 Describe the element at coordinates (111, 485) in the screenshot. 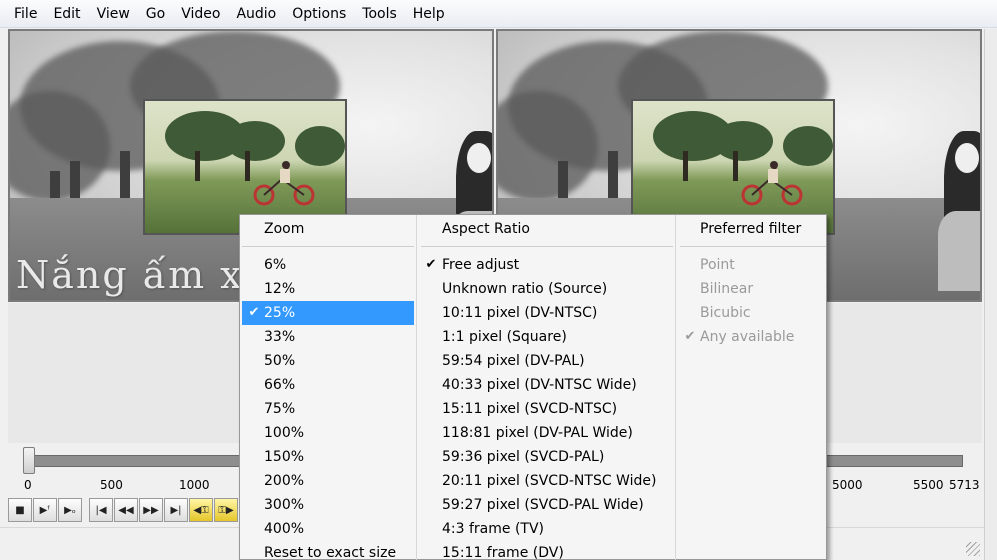

I see `timeline-tick: 500` at that location.